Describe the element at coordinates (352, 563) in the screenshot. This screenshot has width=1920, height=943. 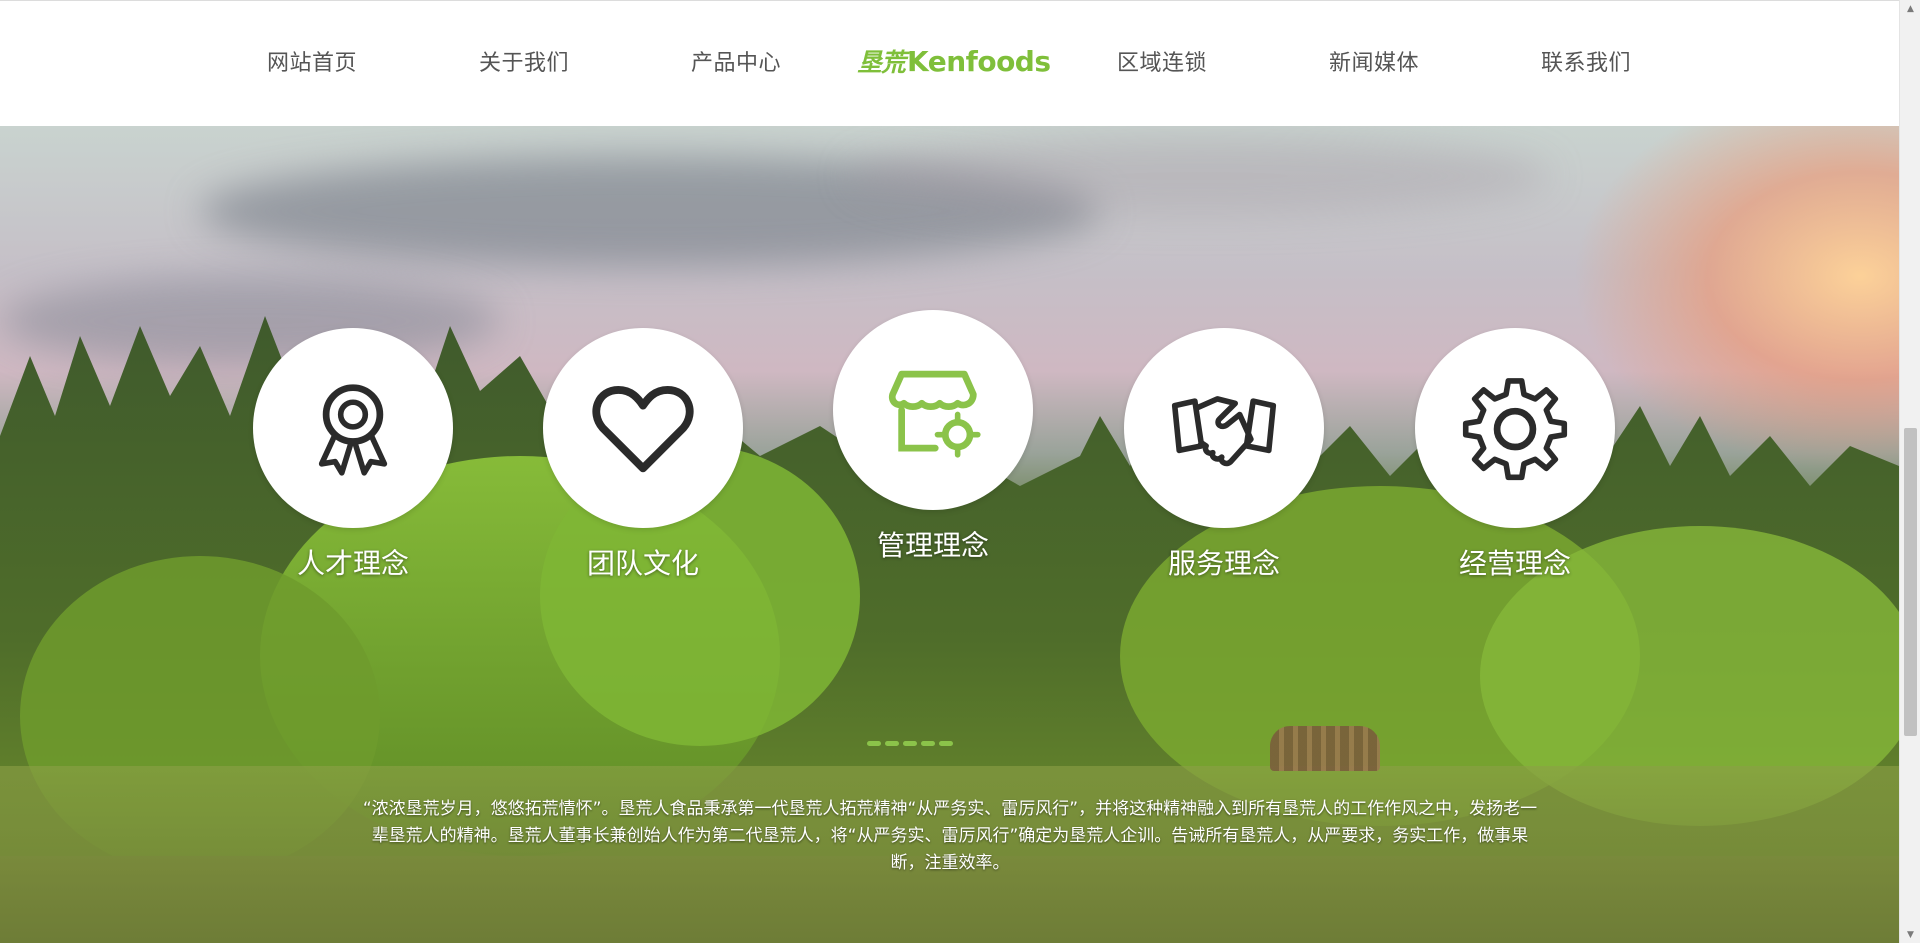
I see `concept-label: 人才理念` at that location.